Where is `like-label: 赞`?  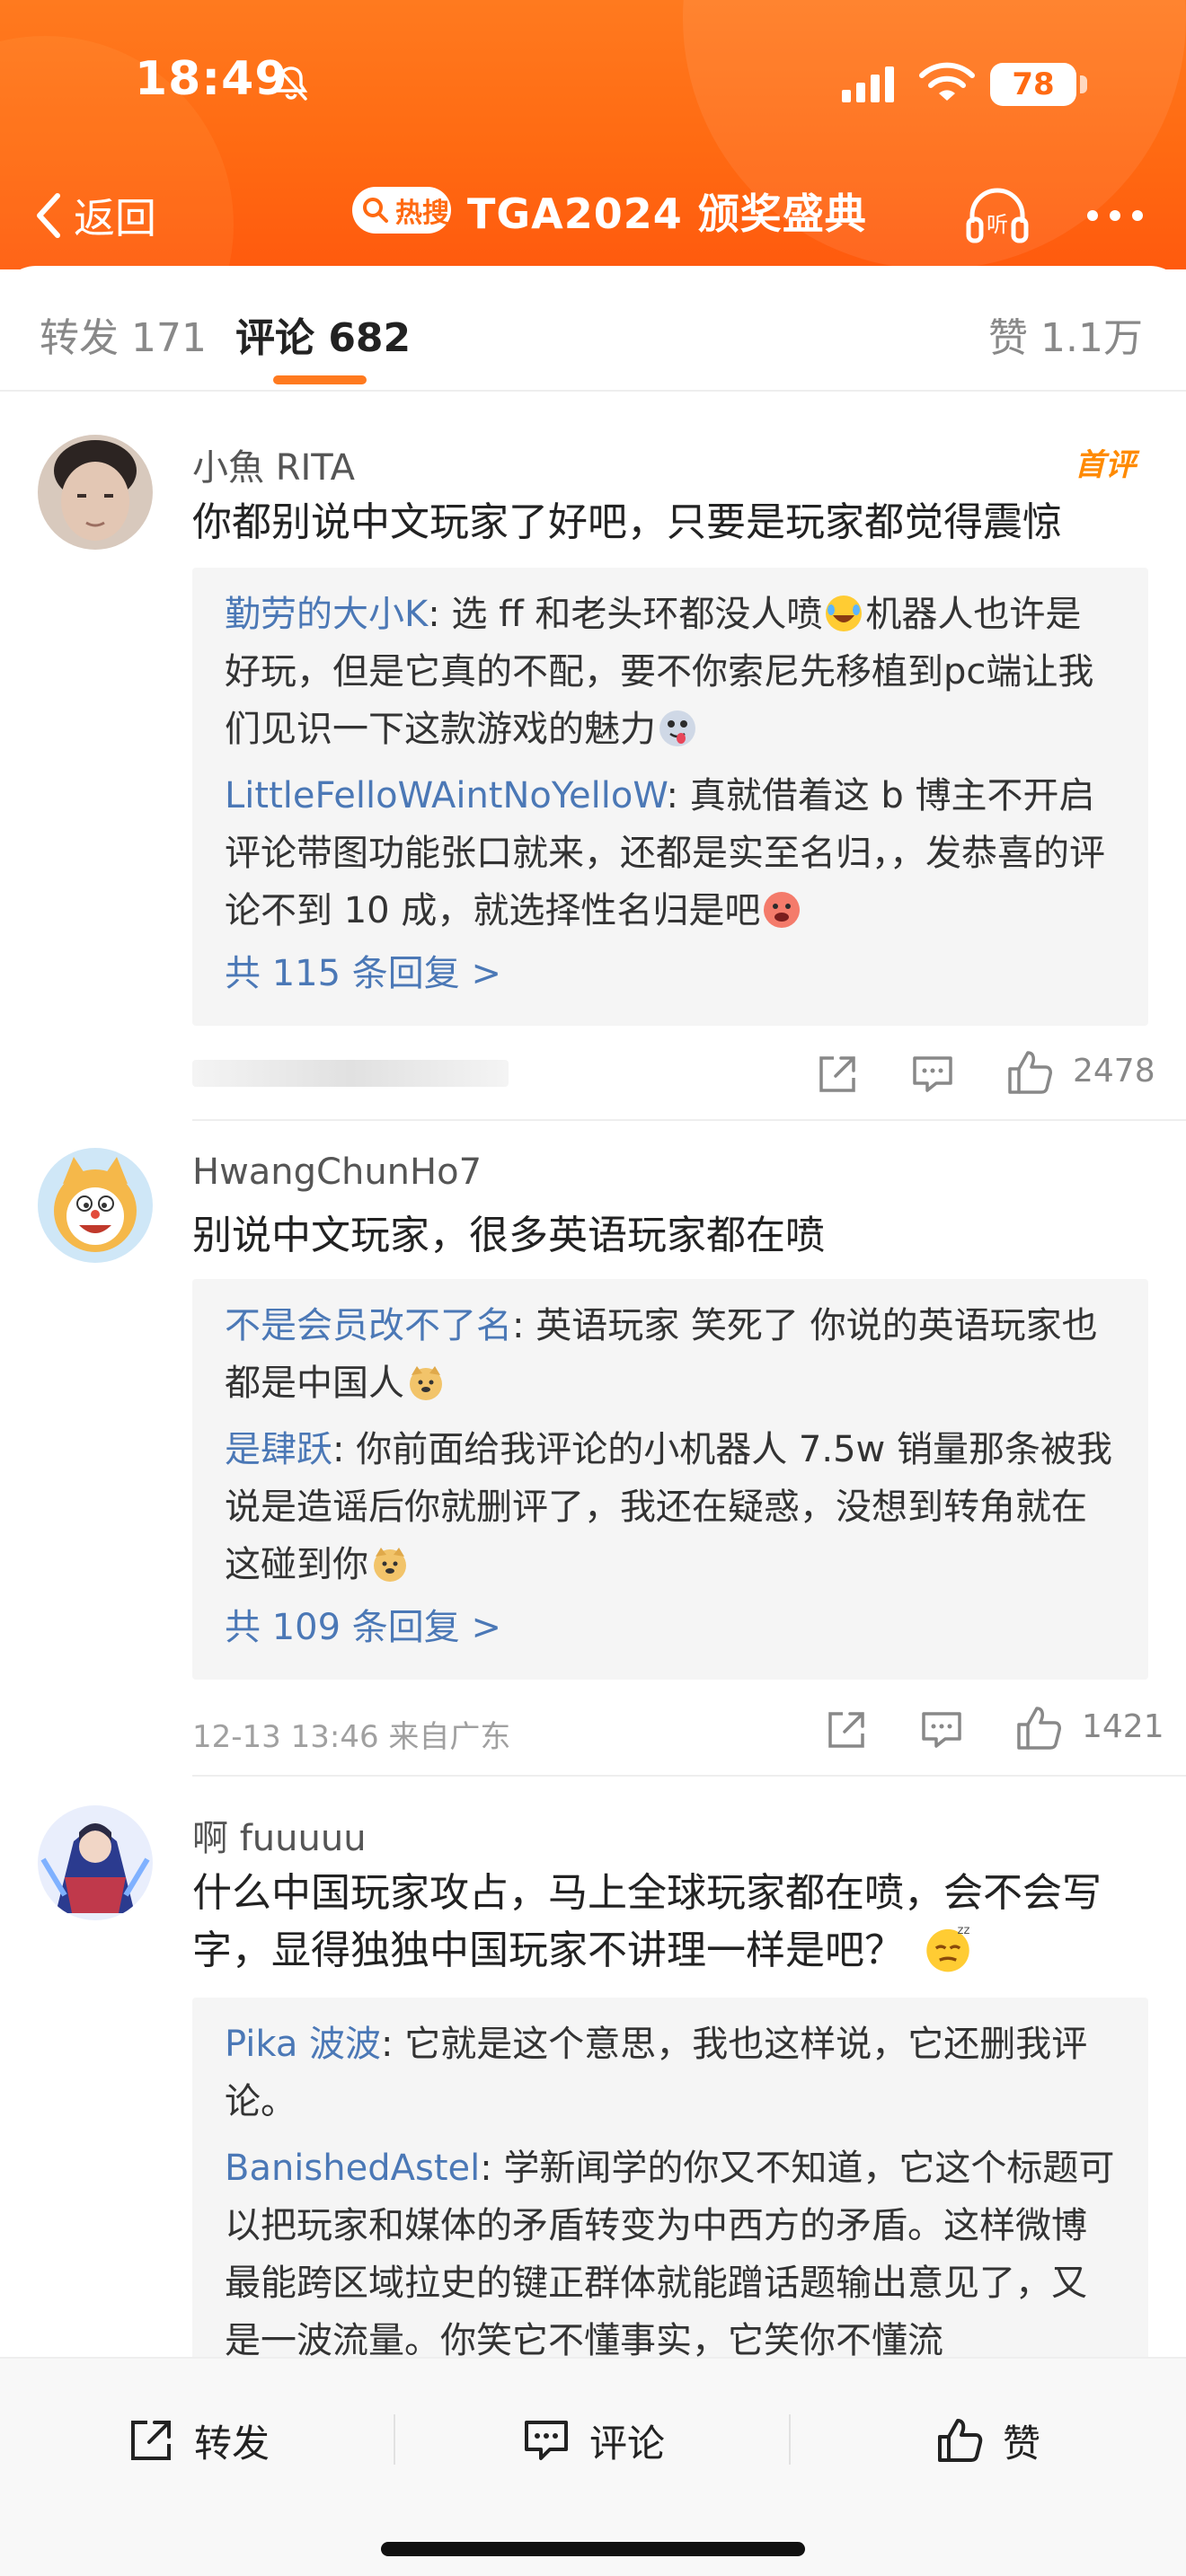
like-label: 赞 is located at coordinates (1022, 2443).